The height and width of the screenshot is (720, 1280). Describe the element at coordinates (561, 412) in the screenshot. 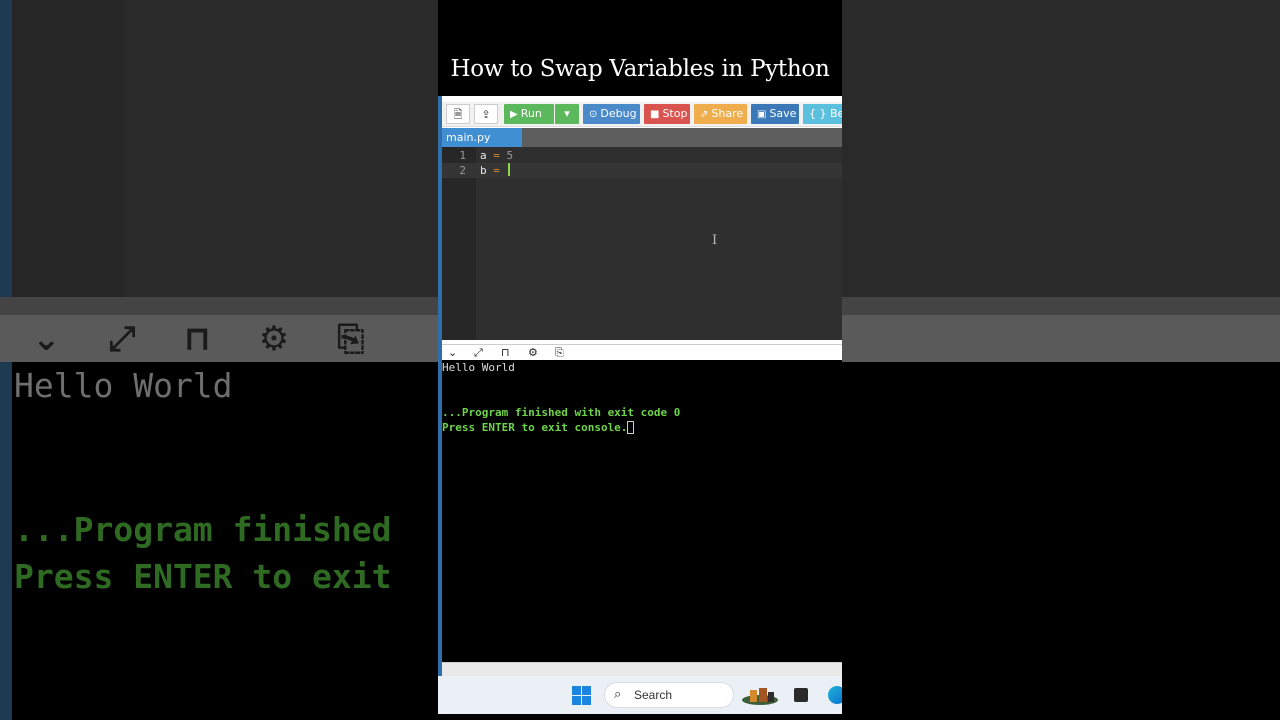

I see `console-finished-line: ...Program finished with exit code 0` at that location.